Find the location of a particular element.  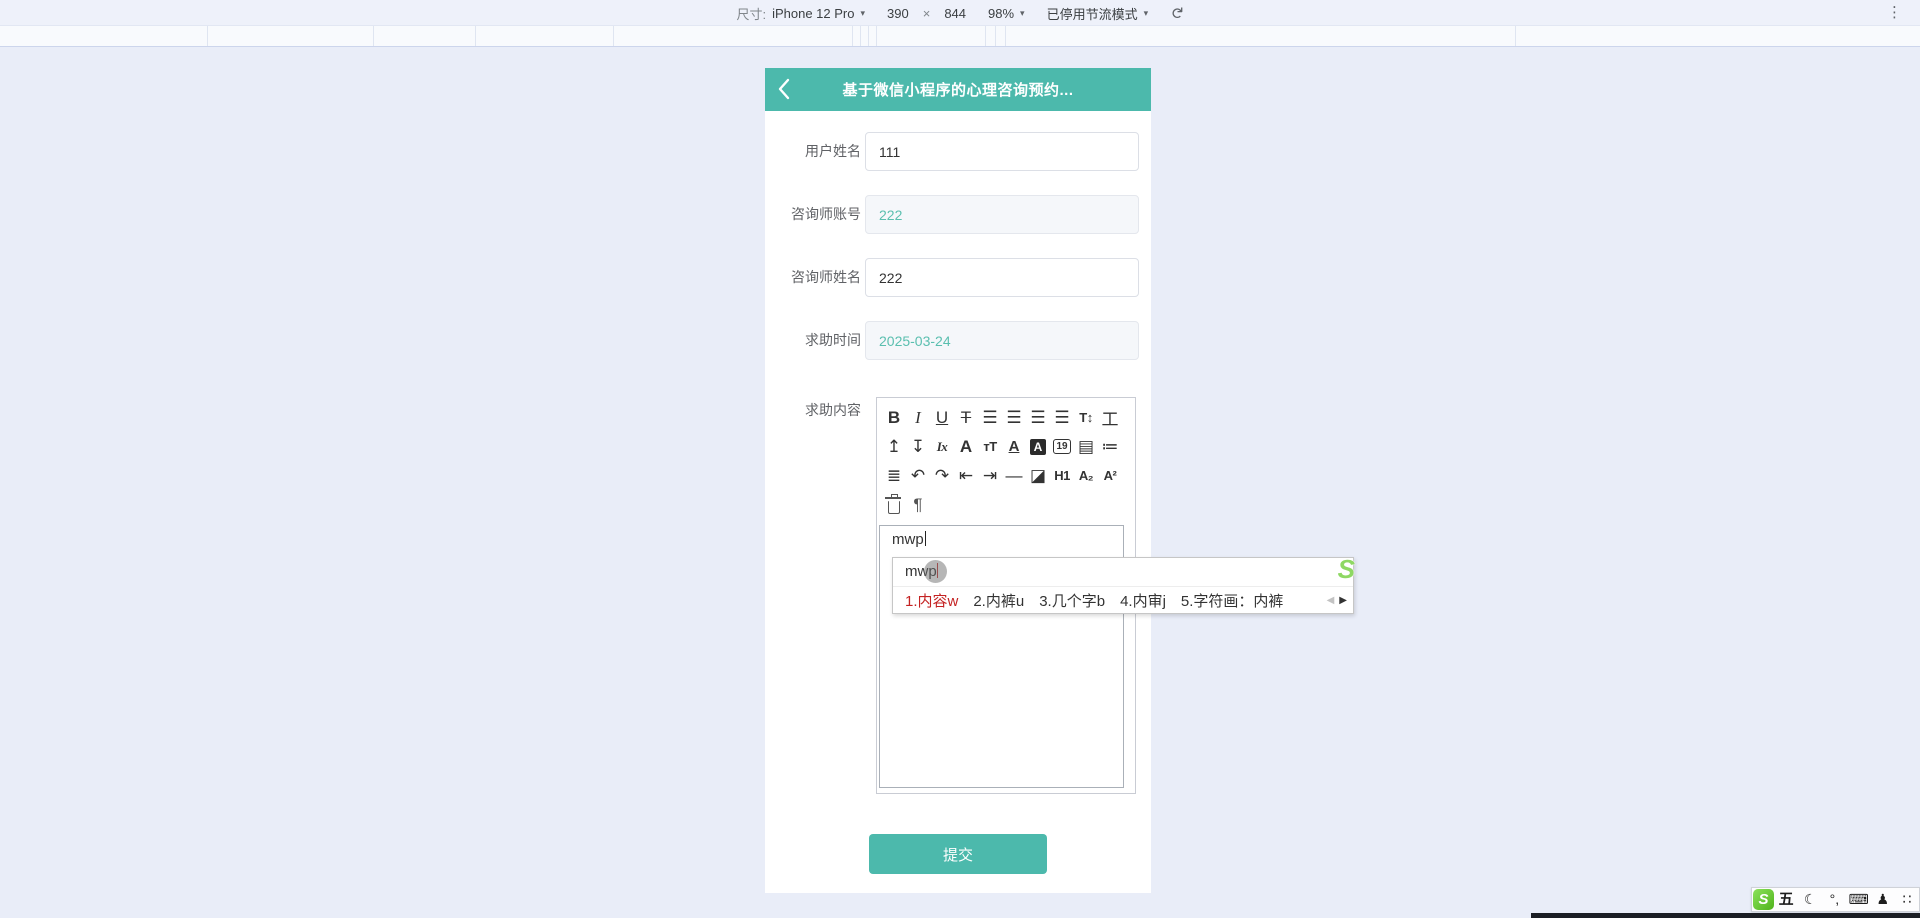

clipboard-icon: ▤ is located at coordinates (1086, 447).